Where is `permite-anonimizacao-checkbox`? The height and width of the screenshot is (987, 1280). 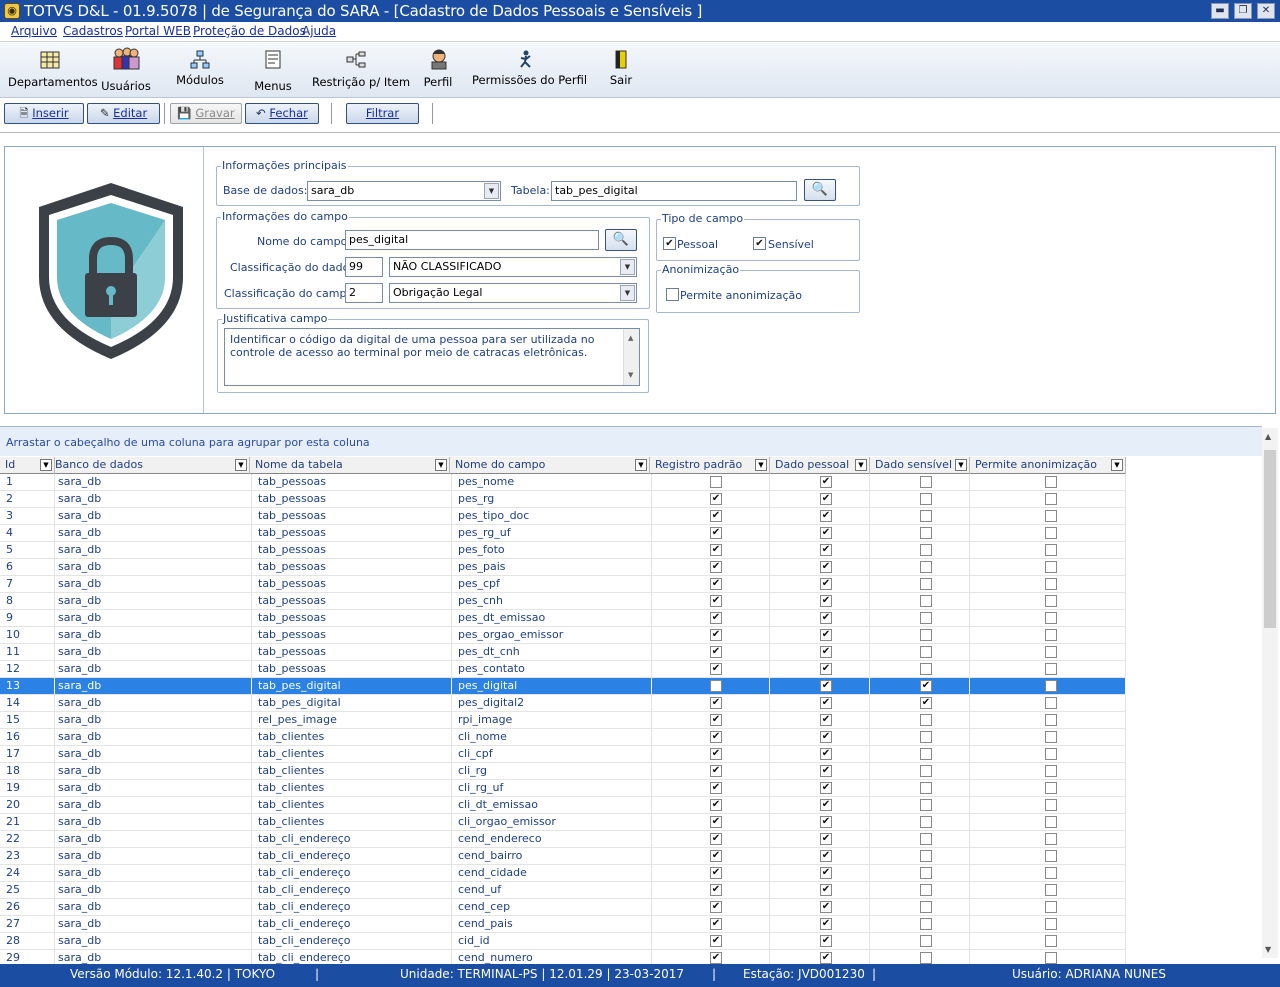
permite-anonimizacao-checkbox is located at coordinates (672, 294).